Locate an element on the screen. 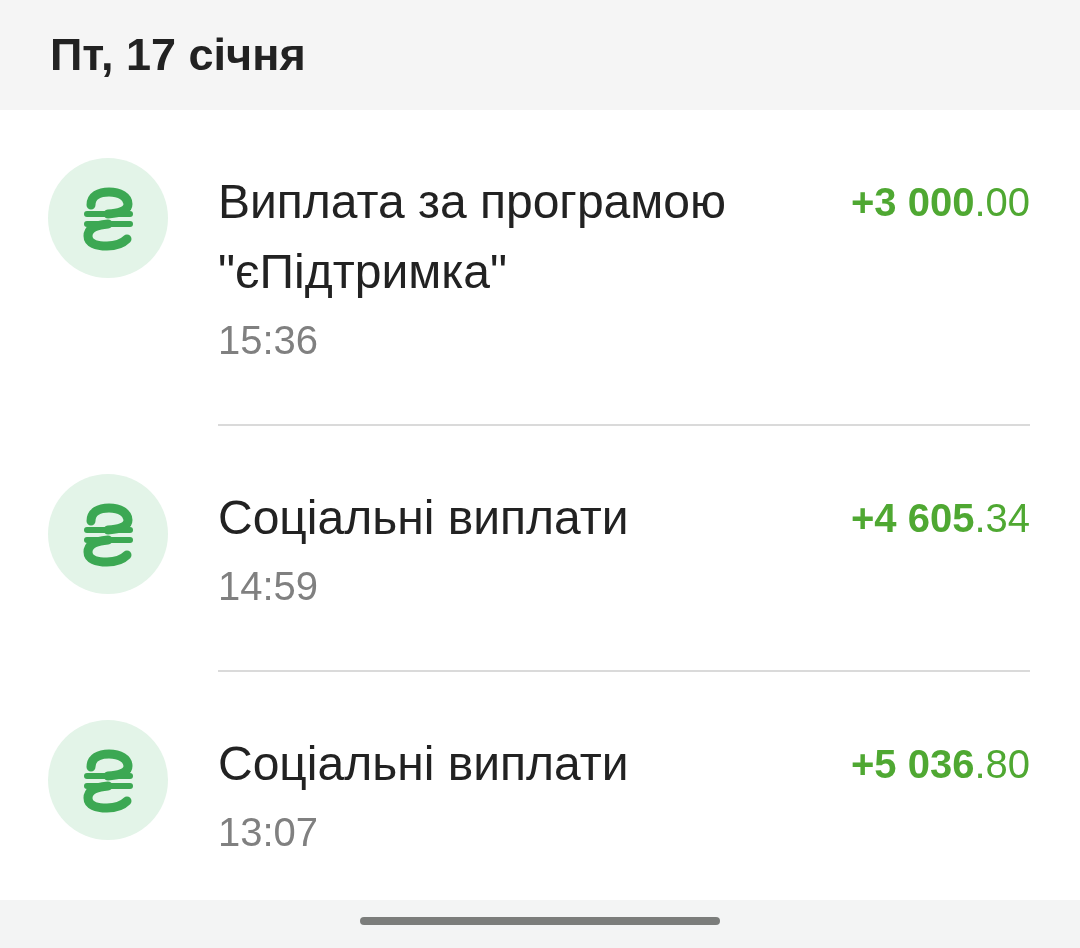 This screenshot has height=948, width=1080. date-label: Пт, 17 січня is located at coordinates (178, 55).